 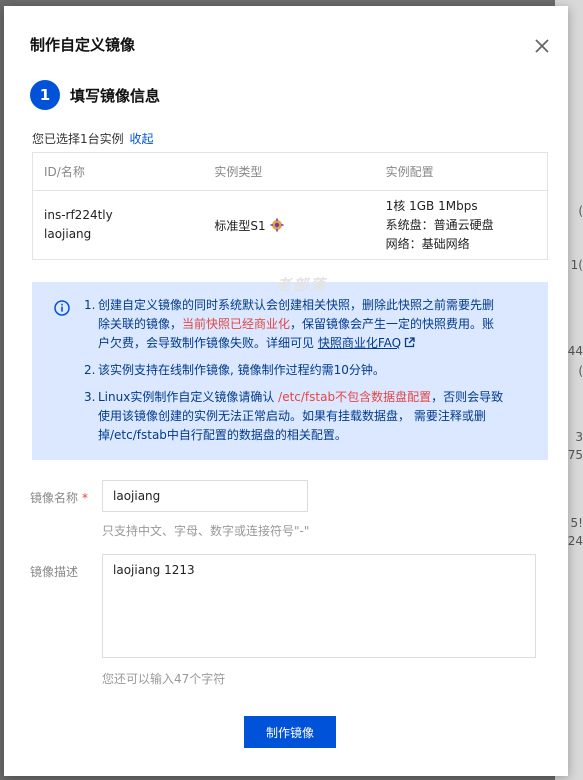 I want to click on selection-summary: 您已选择1台实例 收起, so click(x=92, y=138).